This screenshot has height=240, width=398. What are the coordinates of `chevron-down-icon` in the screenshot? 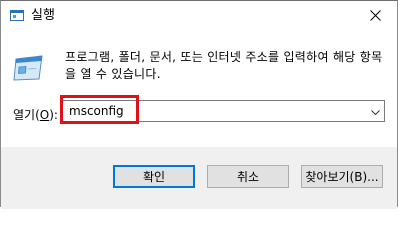 It's located at (375, 111).